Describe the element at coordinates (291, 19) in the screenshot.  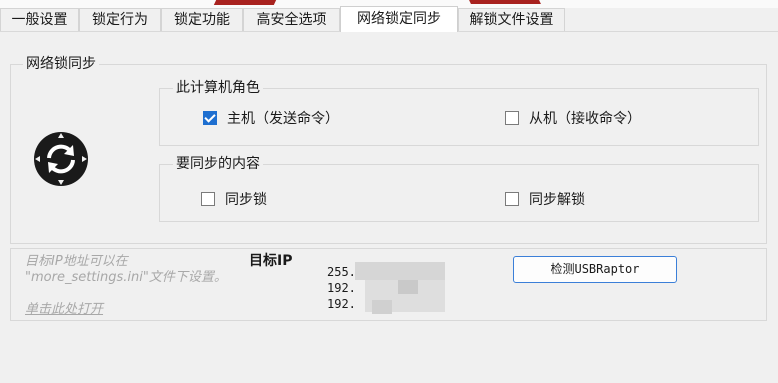
I see `tab-high-security: 高安全选项` at that location.